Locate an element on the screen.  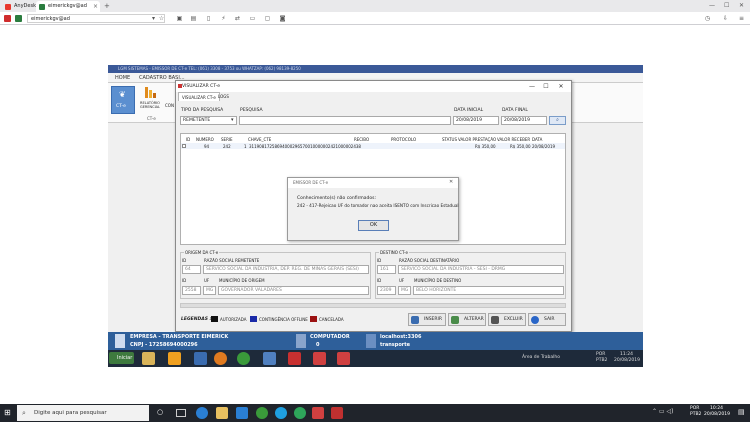
razao-destinatario-label: RAZÃO SOCIAL DESTINATÁRIO is located at coordinates (429, 260).